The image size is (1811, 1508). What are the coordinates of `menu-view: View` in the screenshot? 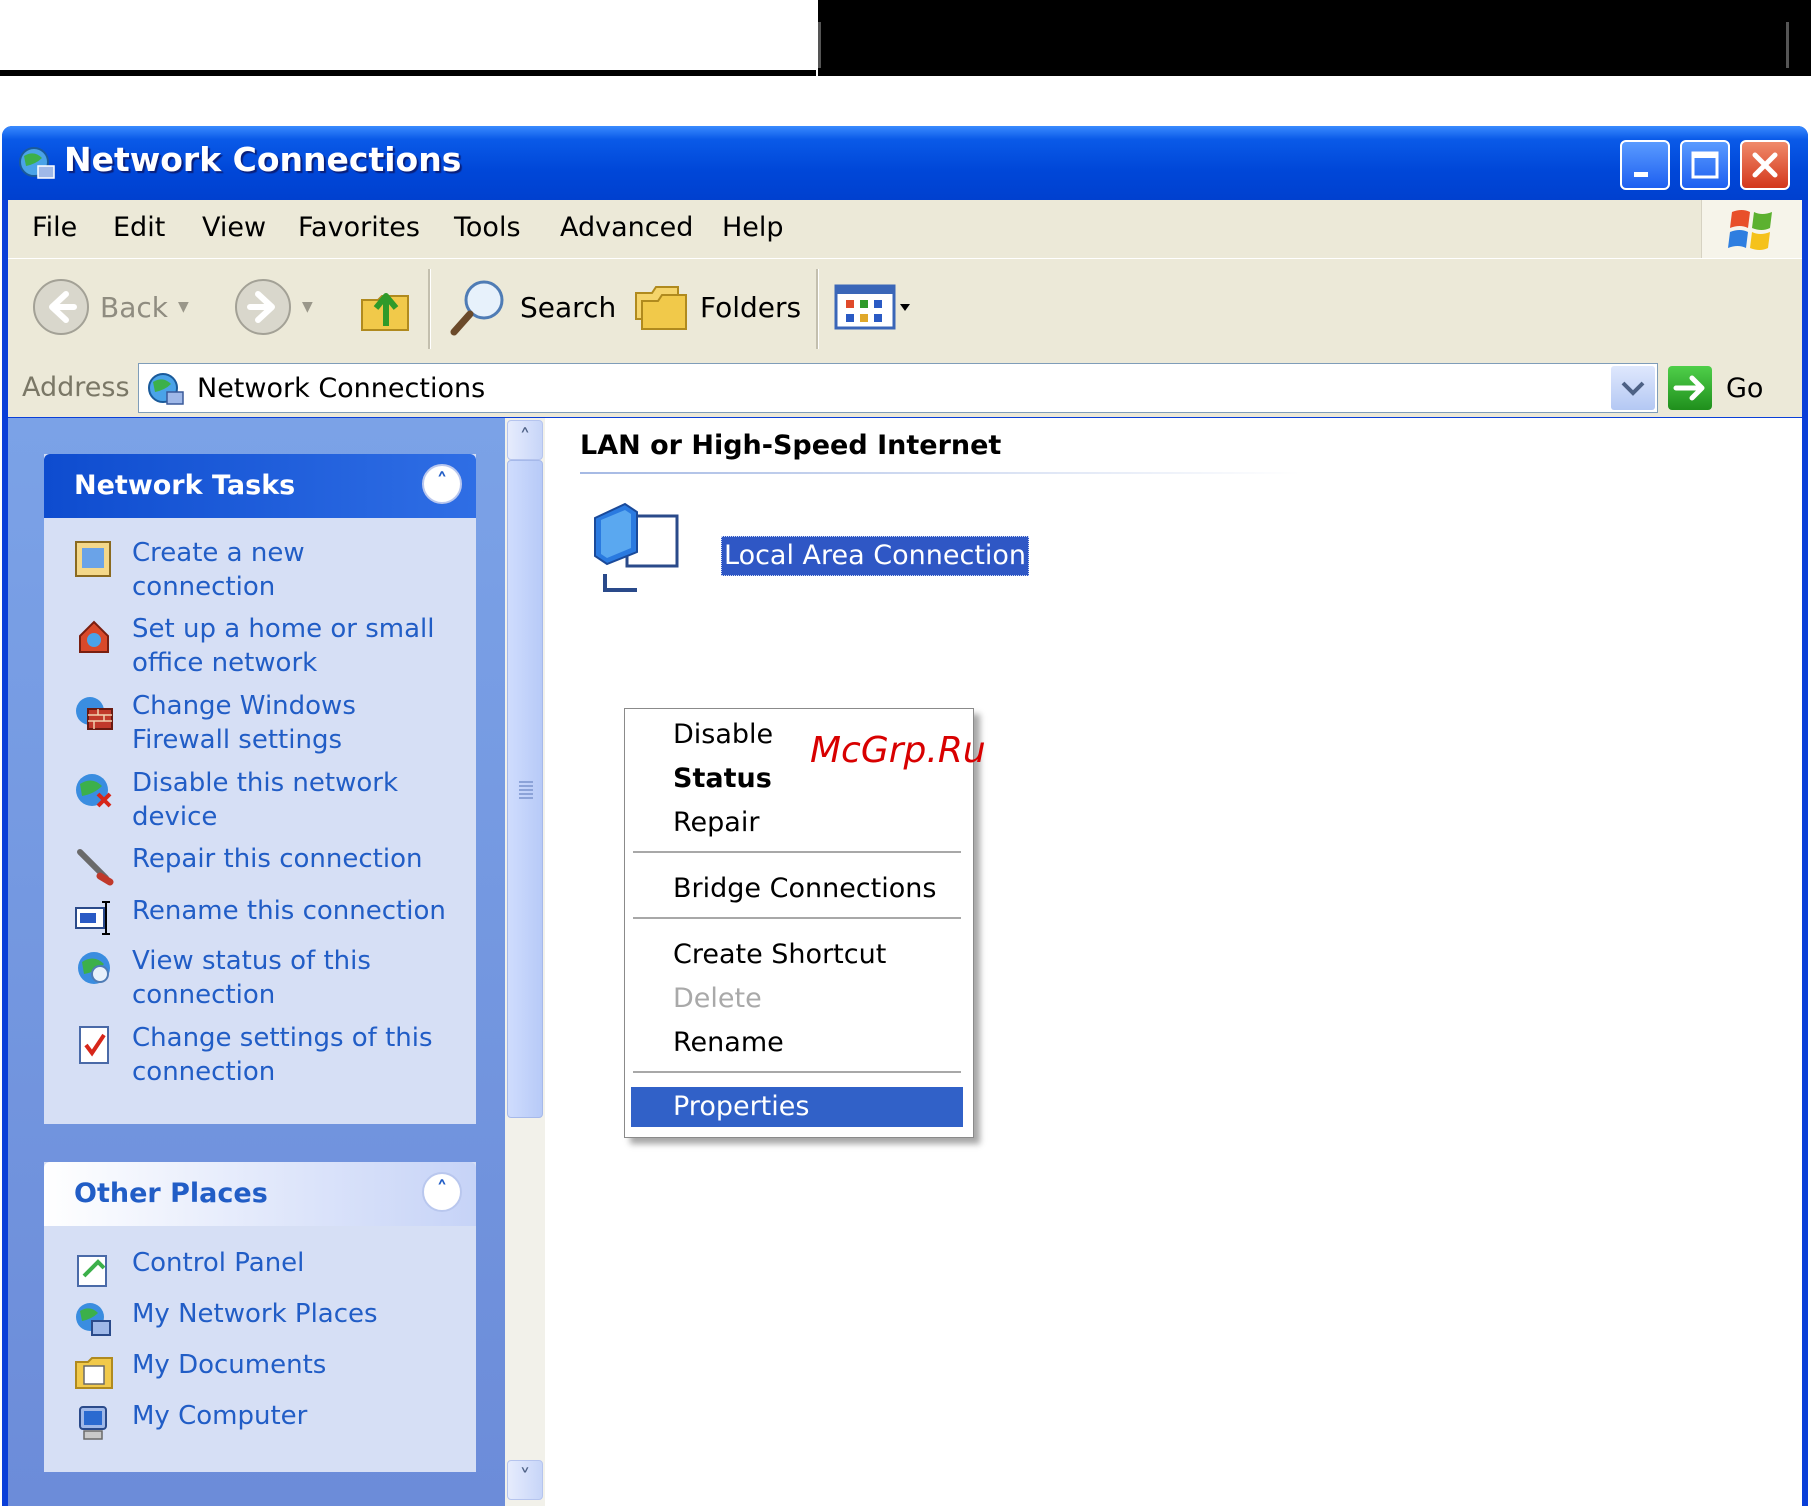 It's located at (234, 227).